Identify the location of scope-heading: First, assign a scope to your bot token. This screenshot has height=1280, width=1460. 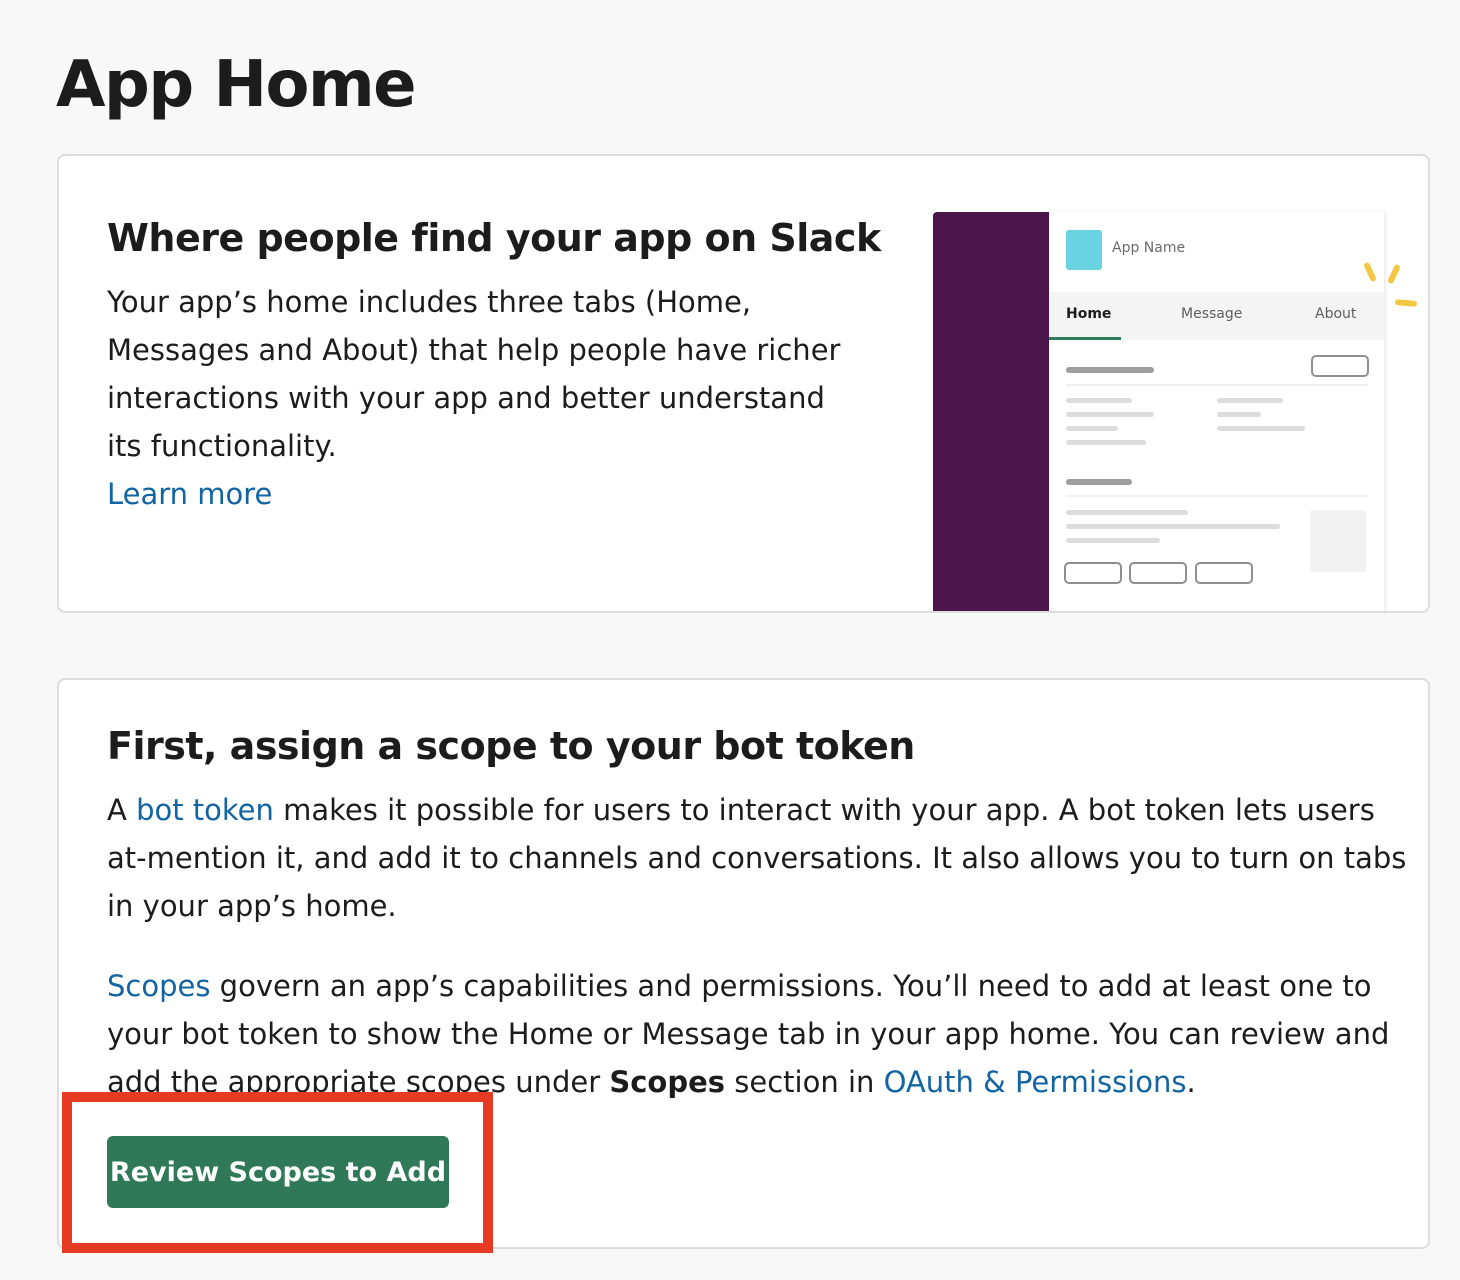
(511, 746).